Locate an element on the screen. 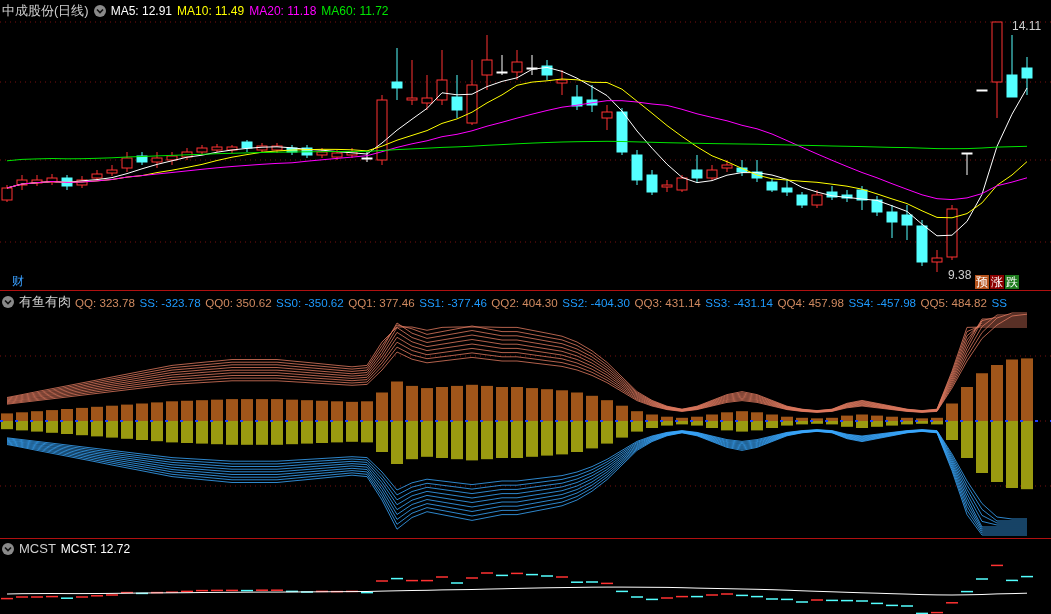  indicator-reading: QQ1: 377.46 is located at coordinates (381, 302).